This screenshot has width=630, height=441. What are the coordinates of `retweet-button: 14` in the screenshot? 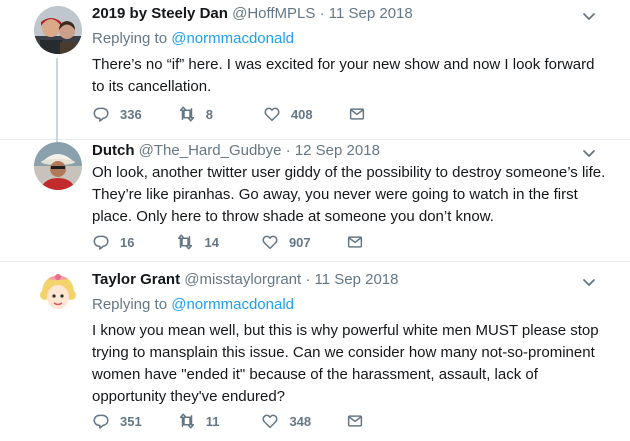 It's located at (197, 242).